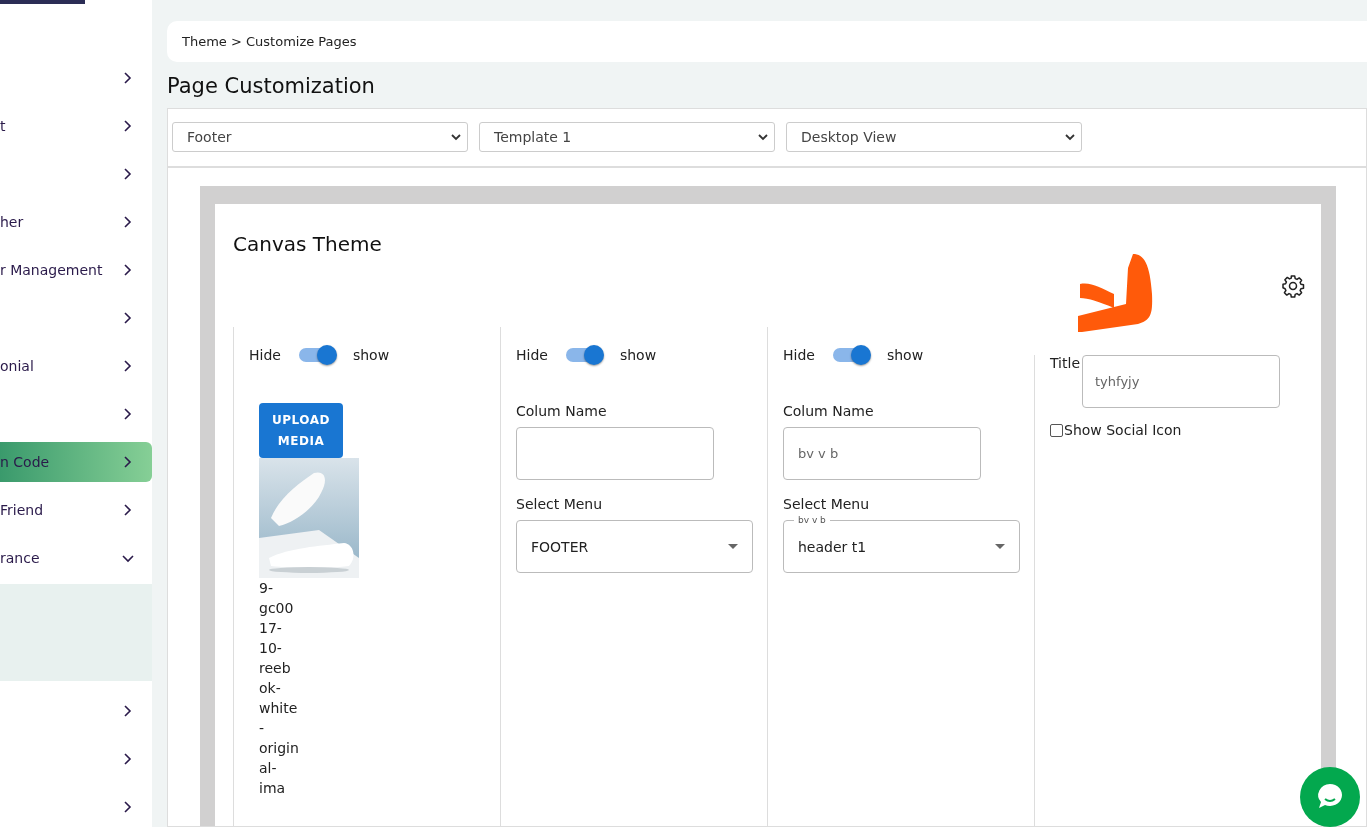 This screenshot has height=827, width=1367. Describe the element at coordinates (76, 558) in the screenshot. I see `sidebar-item: rance` at that location.